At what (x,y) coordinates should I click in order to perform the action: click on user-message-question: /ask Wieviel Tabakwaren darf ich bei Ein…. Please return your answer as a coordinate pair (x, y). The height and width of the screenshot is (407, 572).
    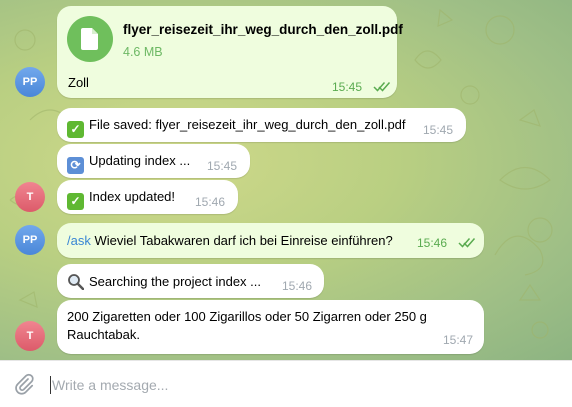
    Looking at the image, I should click on (270, 240).